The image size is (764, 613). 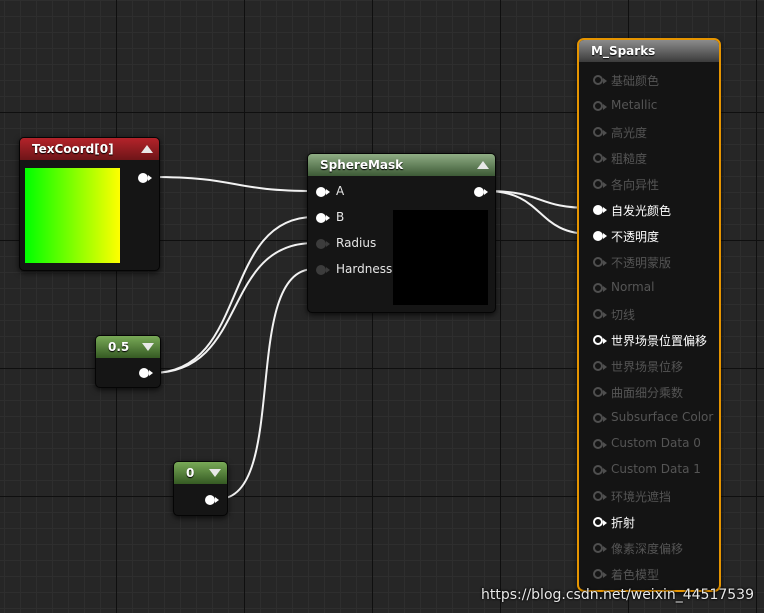 What do you see at coordinates (72, 215) in the screenshot?
I see `texcoord-preview` at bounding box center [72, 215].